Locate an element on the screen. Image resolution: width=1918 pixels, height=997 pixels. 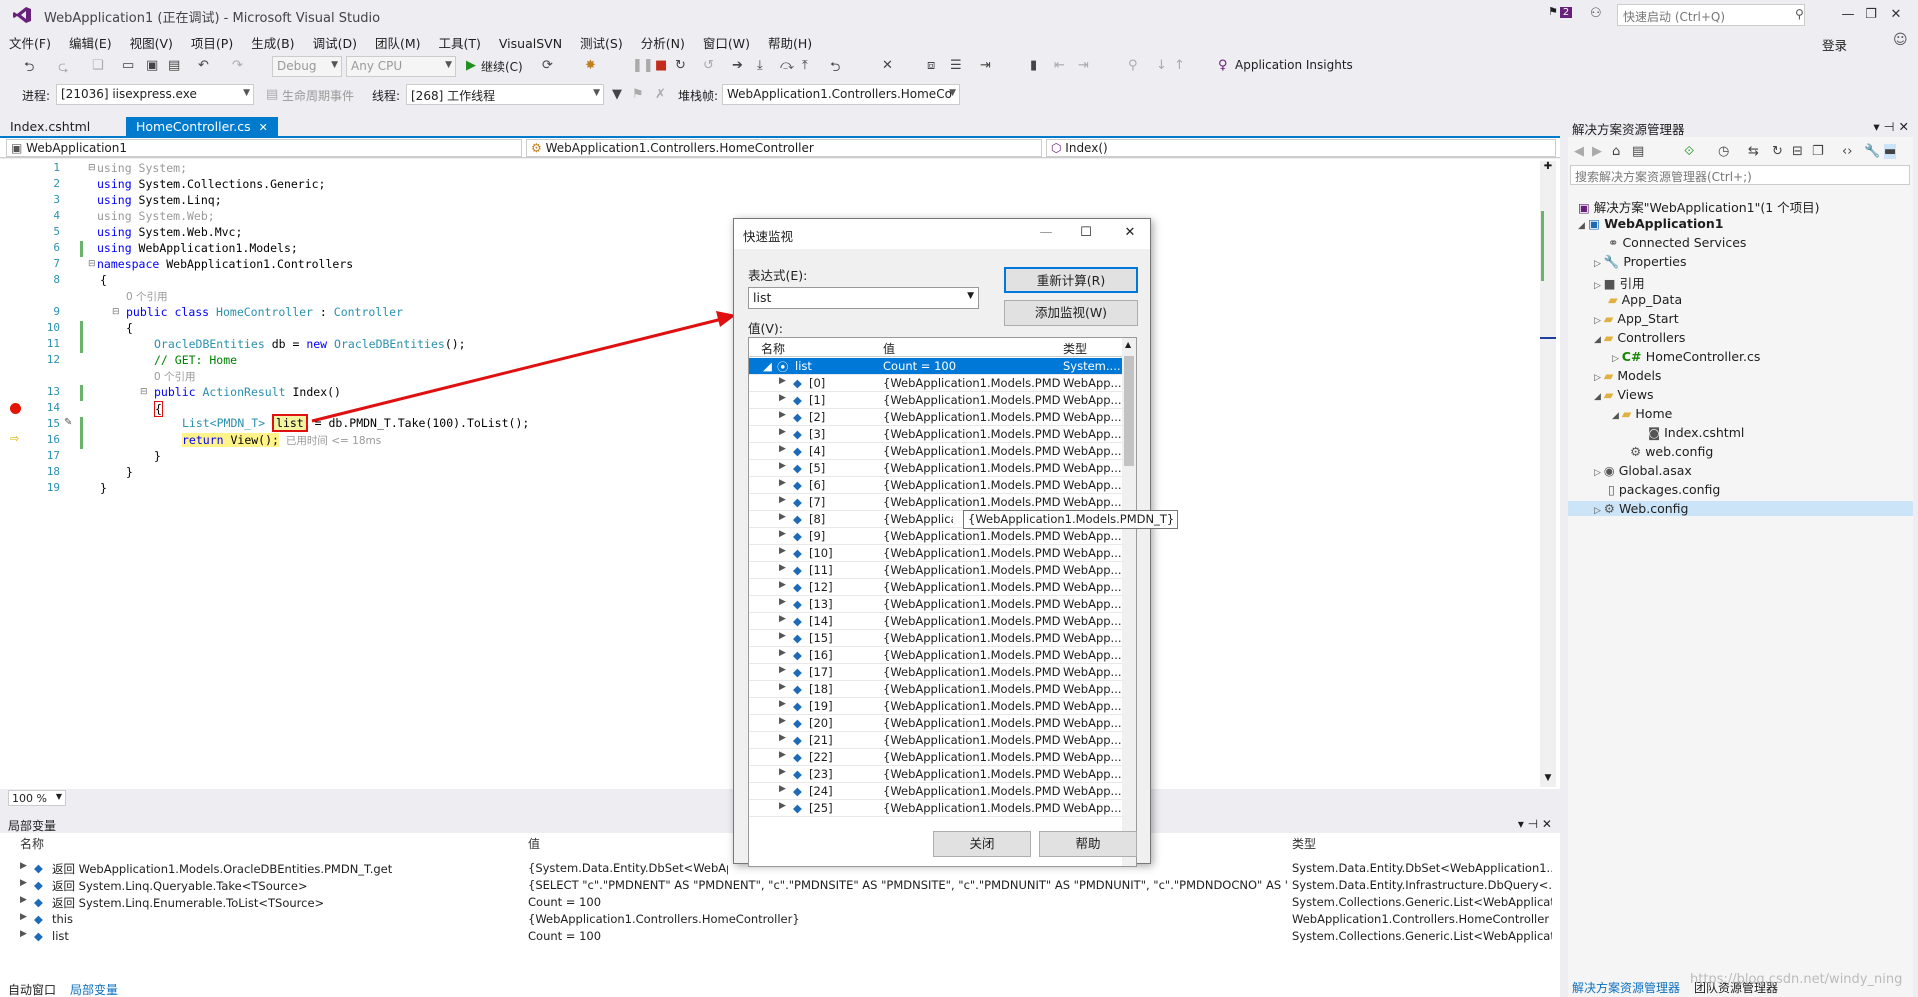
pending-changes-icon: ⟐ is located at coordinates (1689, 151).